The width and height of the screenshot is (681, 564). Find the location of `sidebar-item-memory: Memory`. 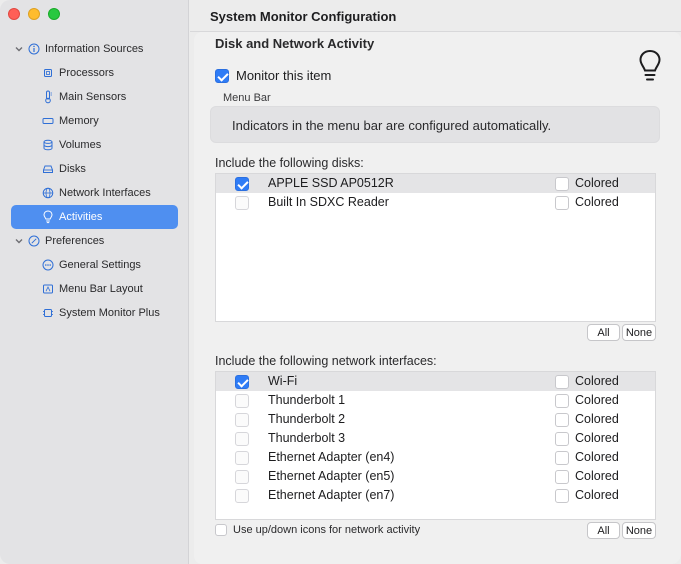

sidebar-item-memory: Memory is located at coordinates (94, 121).